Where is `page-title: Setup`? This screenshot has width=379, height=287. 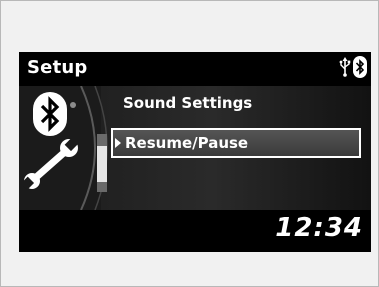 page-title: Setup is located at coordinates (57, 67).